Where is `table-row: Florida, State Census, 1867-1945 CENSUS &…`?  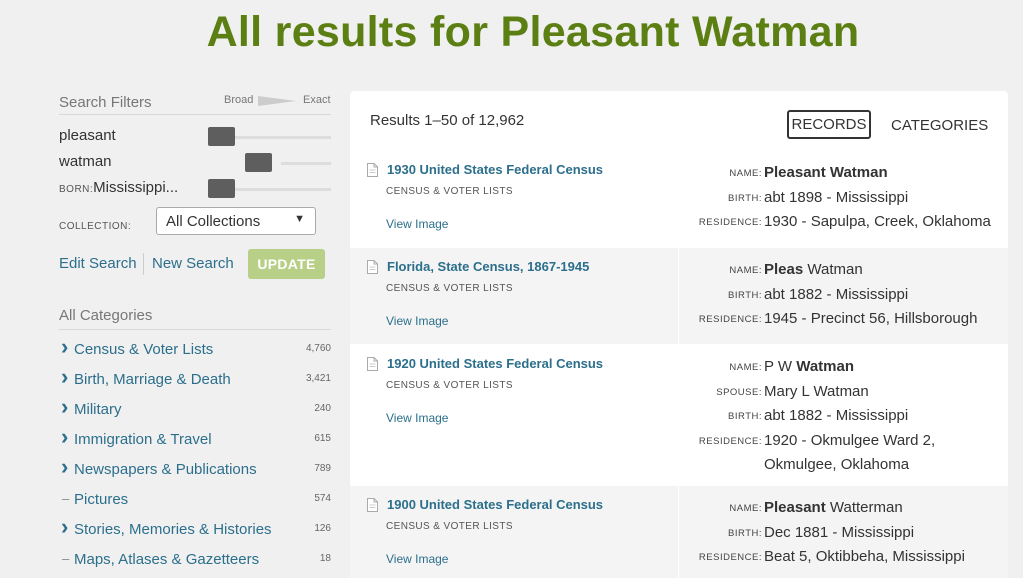
table-row: Florida, State Census, 1867-1945 CENSUS &… is located at coordinates (679, 295).